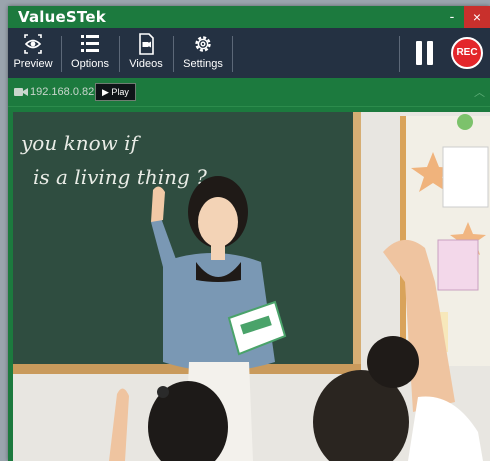  Describe the element at coordinates (452, 17) in the screenshot. I see `minimize-button: -` at that location.